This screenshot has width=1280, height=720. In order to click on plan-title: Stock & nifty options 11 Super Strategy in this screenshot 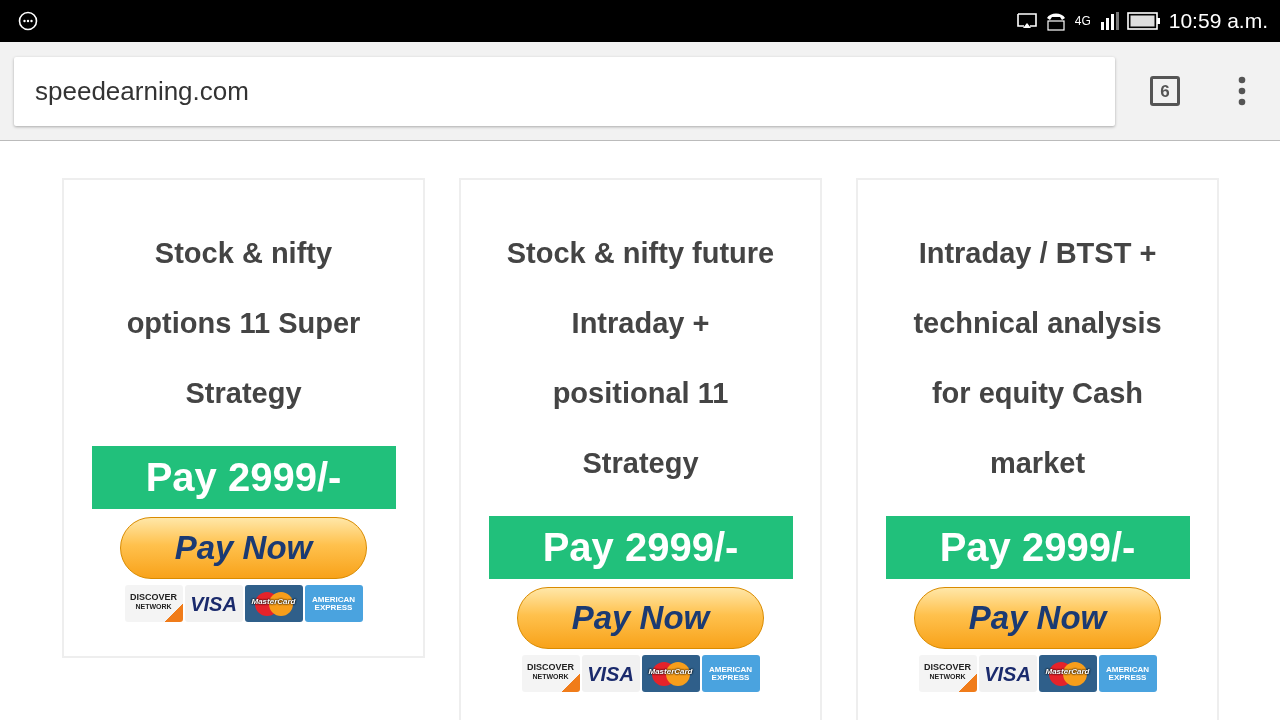, I will do `click(243, 323)`.